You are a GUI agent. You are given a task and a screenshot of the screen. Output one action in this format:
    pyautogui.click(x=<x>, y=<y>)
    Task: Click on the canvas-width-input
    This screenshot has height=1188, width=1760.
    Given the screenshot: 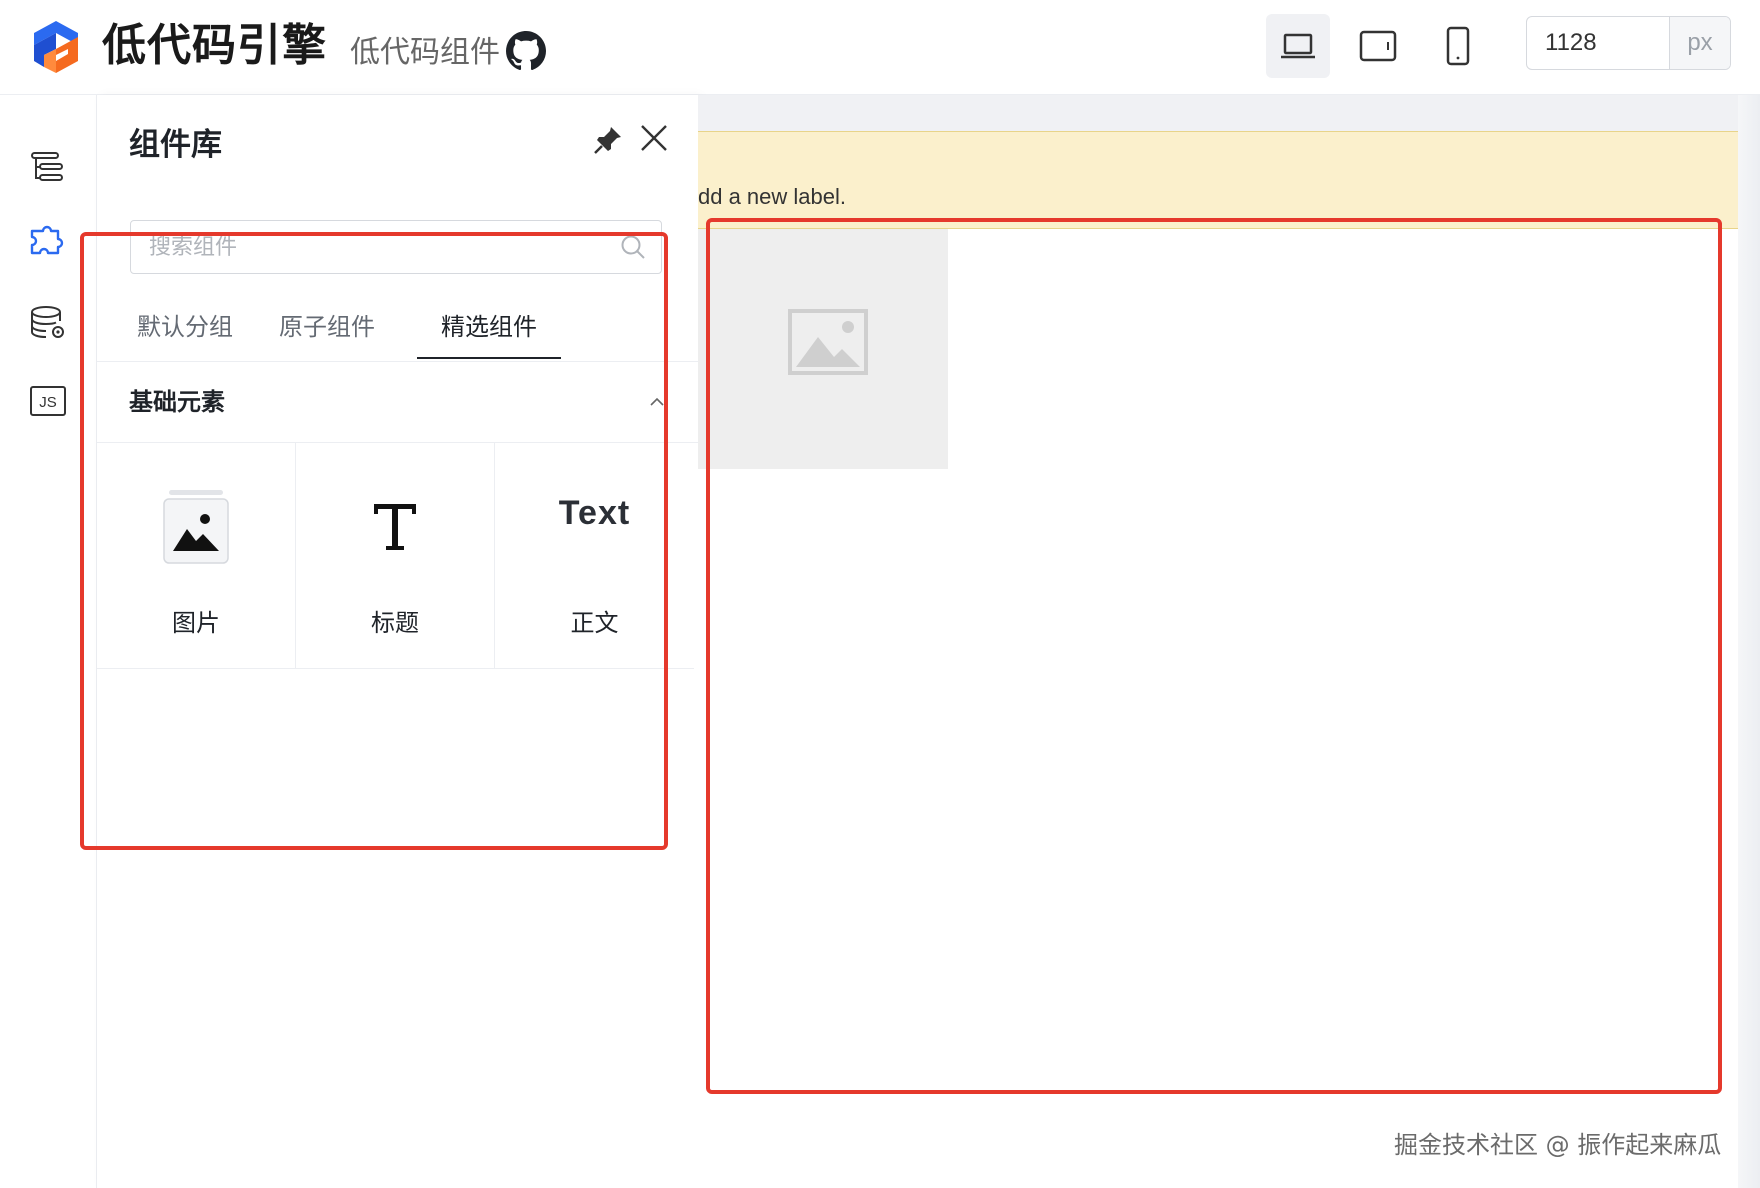 What is the action you would take?
    pyautogui.click(x=1599, y=43)
    